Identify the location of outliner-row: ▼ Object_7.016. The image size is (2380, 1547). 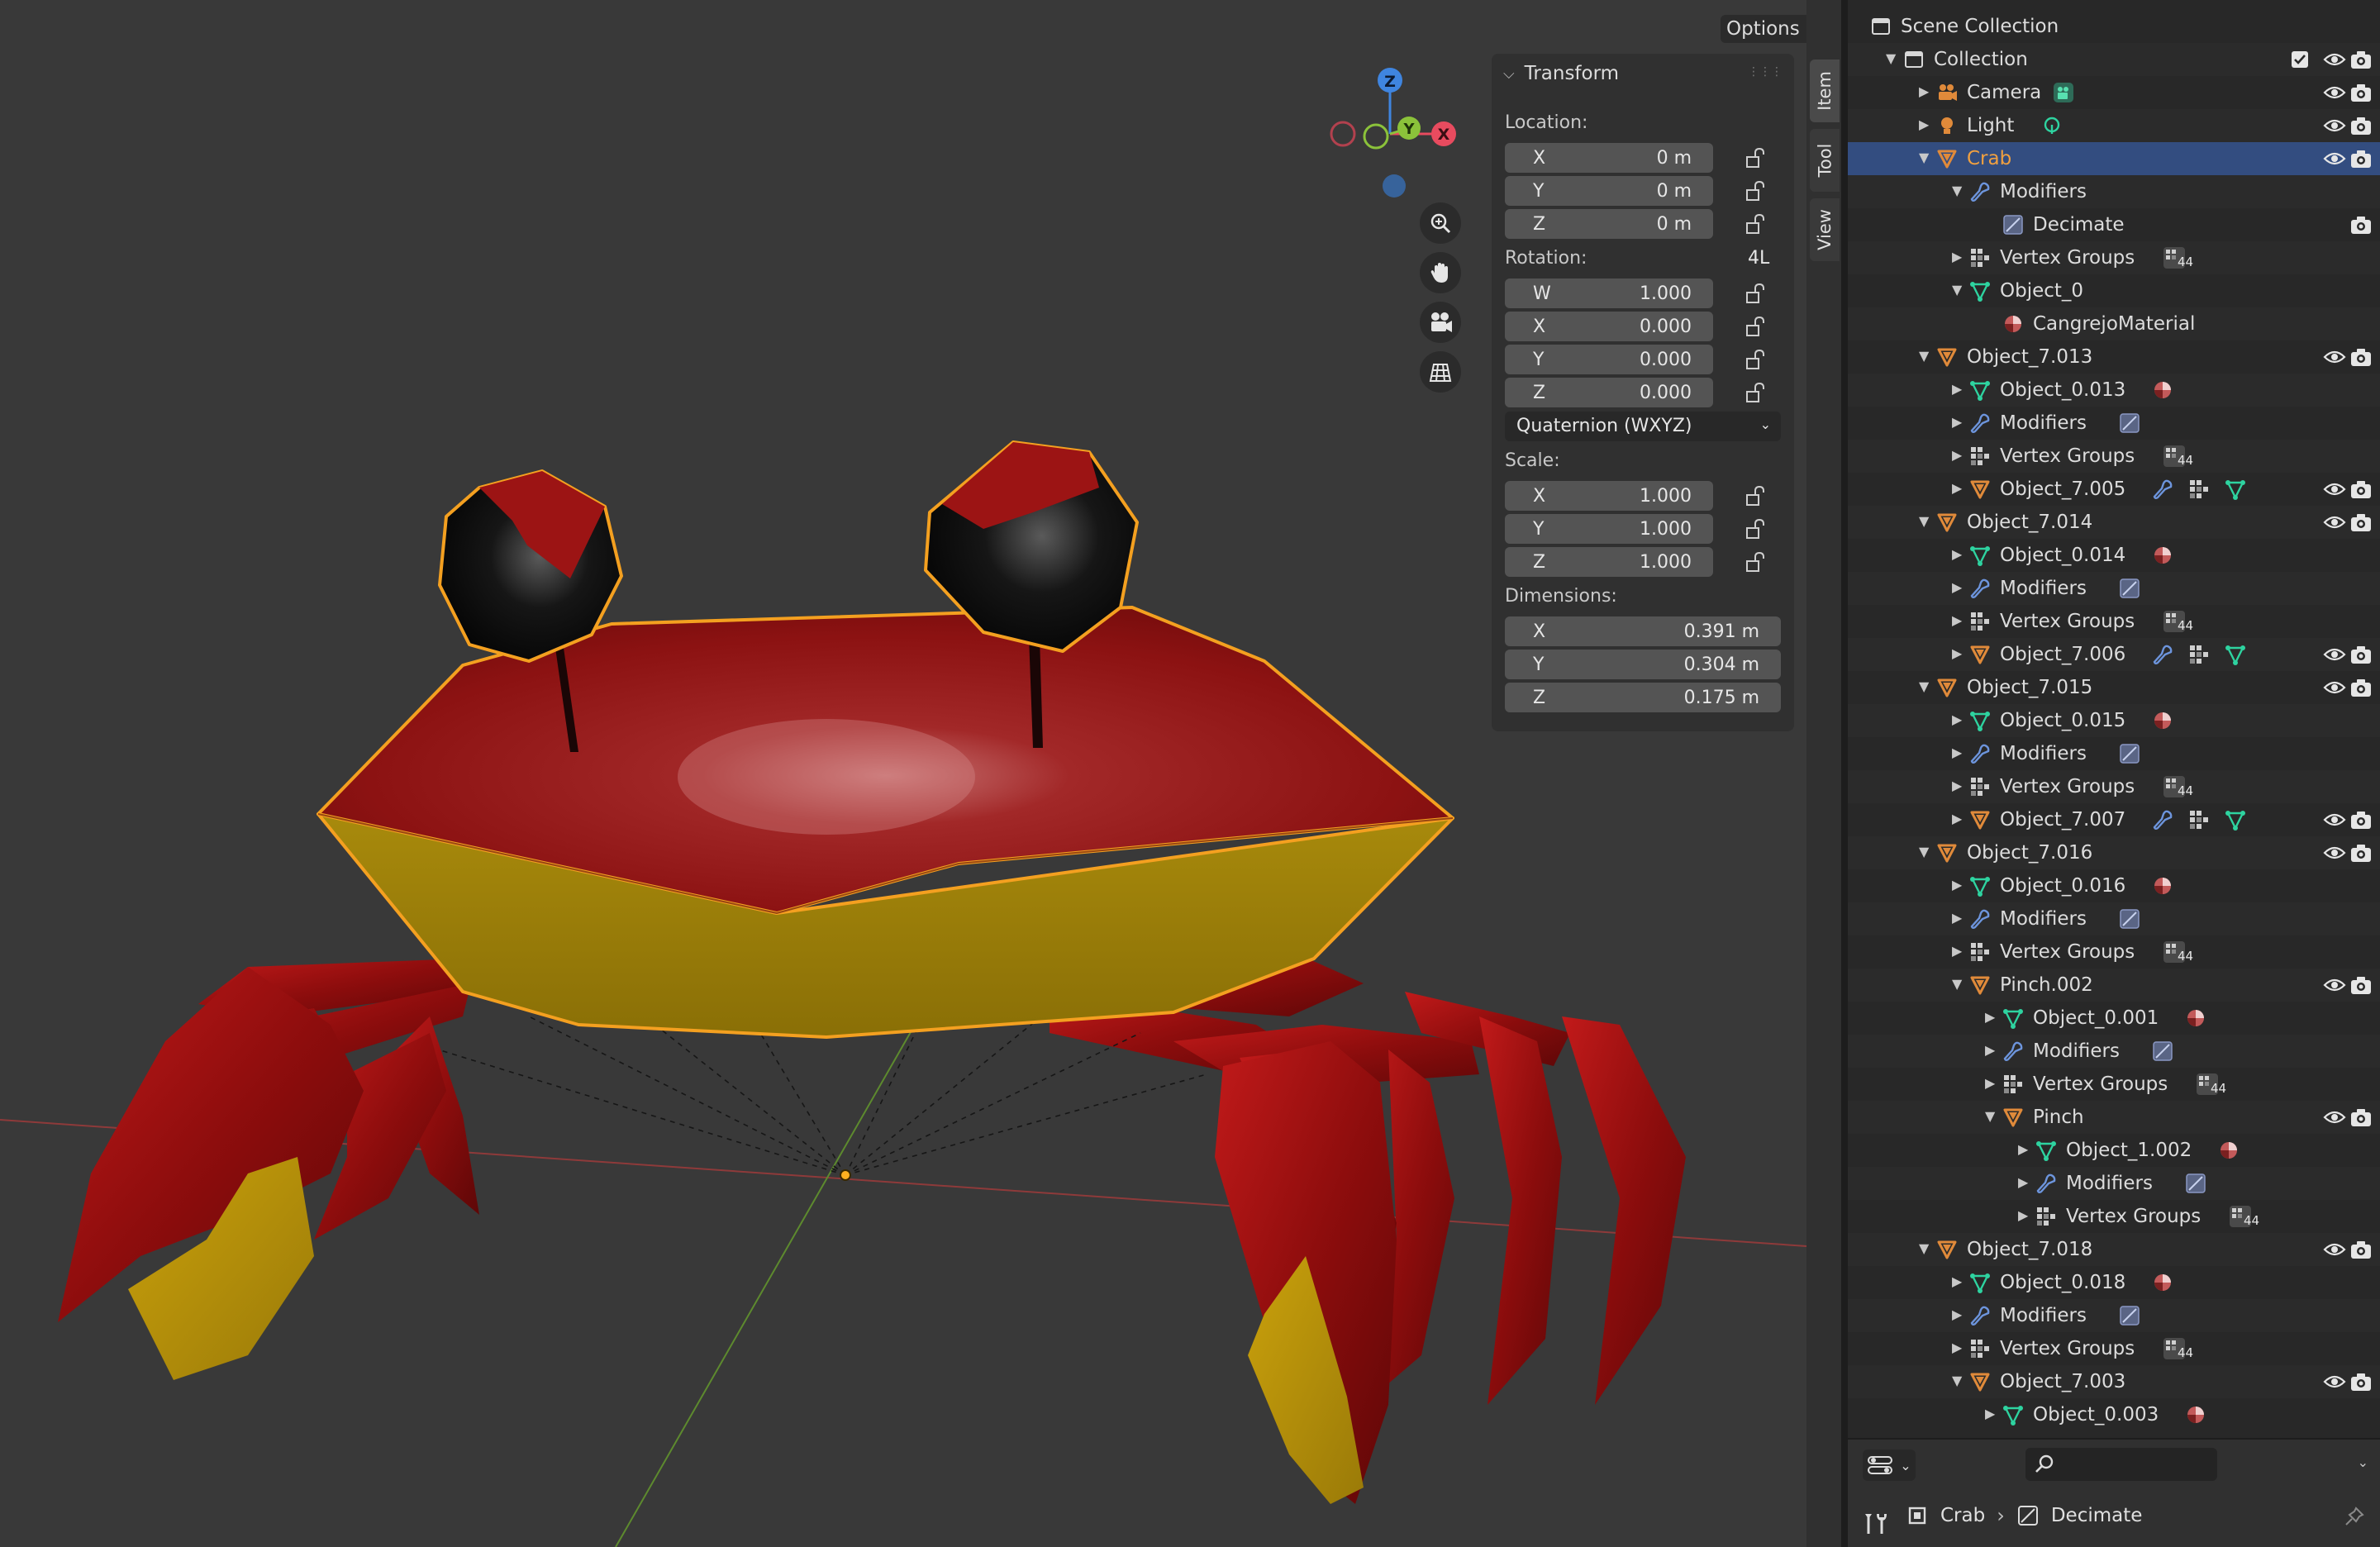
(2114, 852).